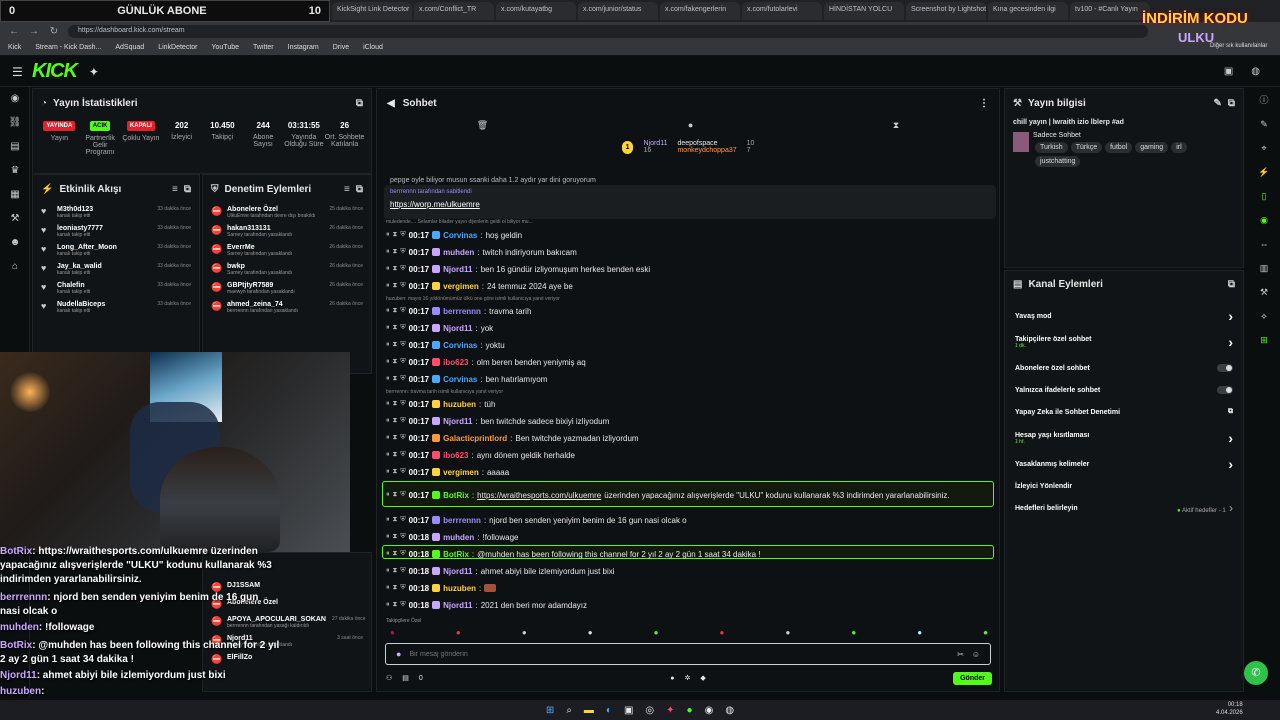 The width and height of the screenshot is (1280, 720). I want to click on toggle-switch, so click(1225, 390).